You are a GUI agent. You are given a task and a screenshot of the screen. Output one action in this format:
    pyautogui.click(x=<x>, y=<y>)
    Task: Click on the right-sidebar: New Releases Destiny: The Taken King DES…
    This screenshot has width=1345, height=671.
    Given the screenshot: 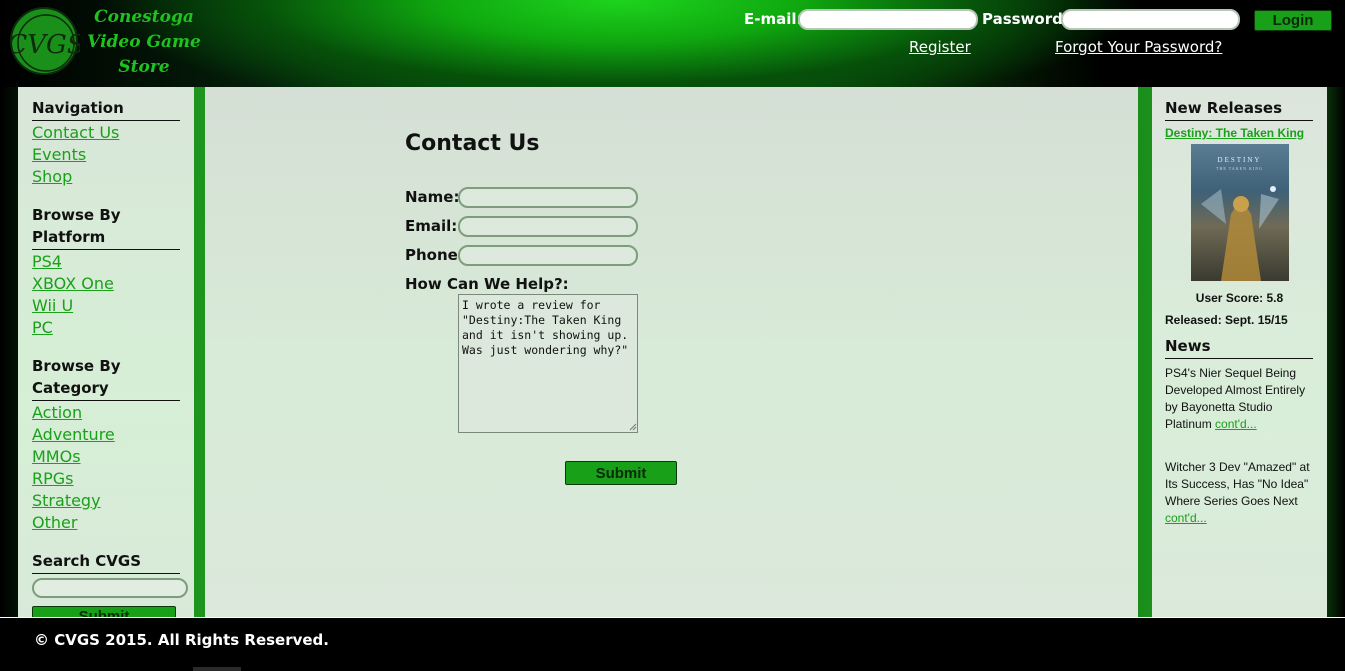 What is the action you would take?
    pyautogui.click(x=1239, y=352)
    